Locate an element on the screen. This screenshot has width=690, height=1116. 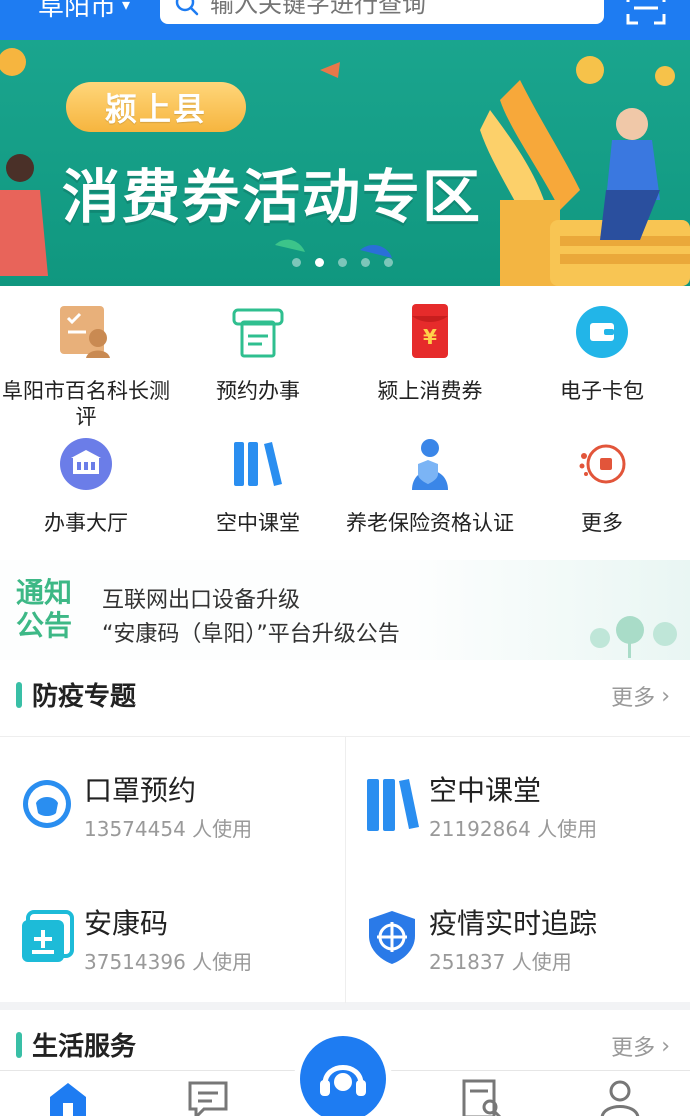
headset-icon is located at coordinates (343, 1080).